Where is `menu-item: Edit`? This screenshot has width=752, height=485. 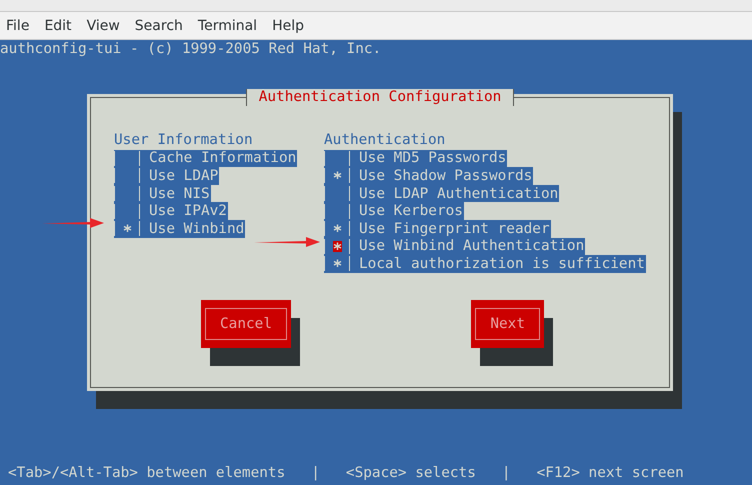
menu-item: Edit is located at coordinates (61, 26).